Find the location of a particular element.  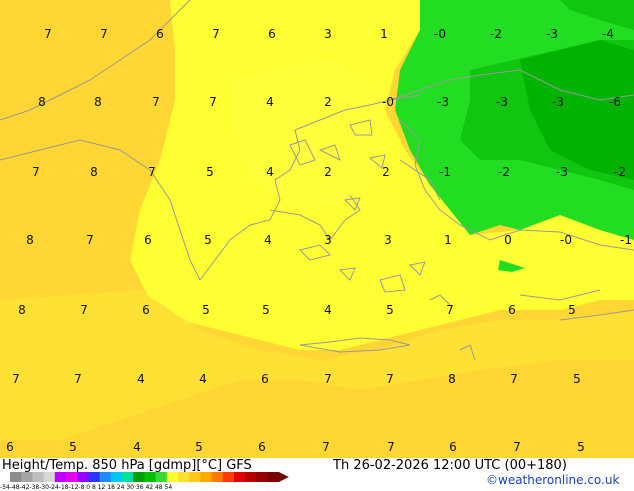

map-datetime: Th 26-02-2026 12:00 UTC (00+180) is located at coordinates (450, 465).